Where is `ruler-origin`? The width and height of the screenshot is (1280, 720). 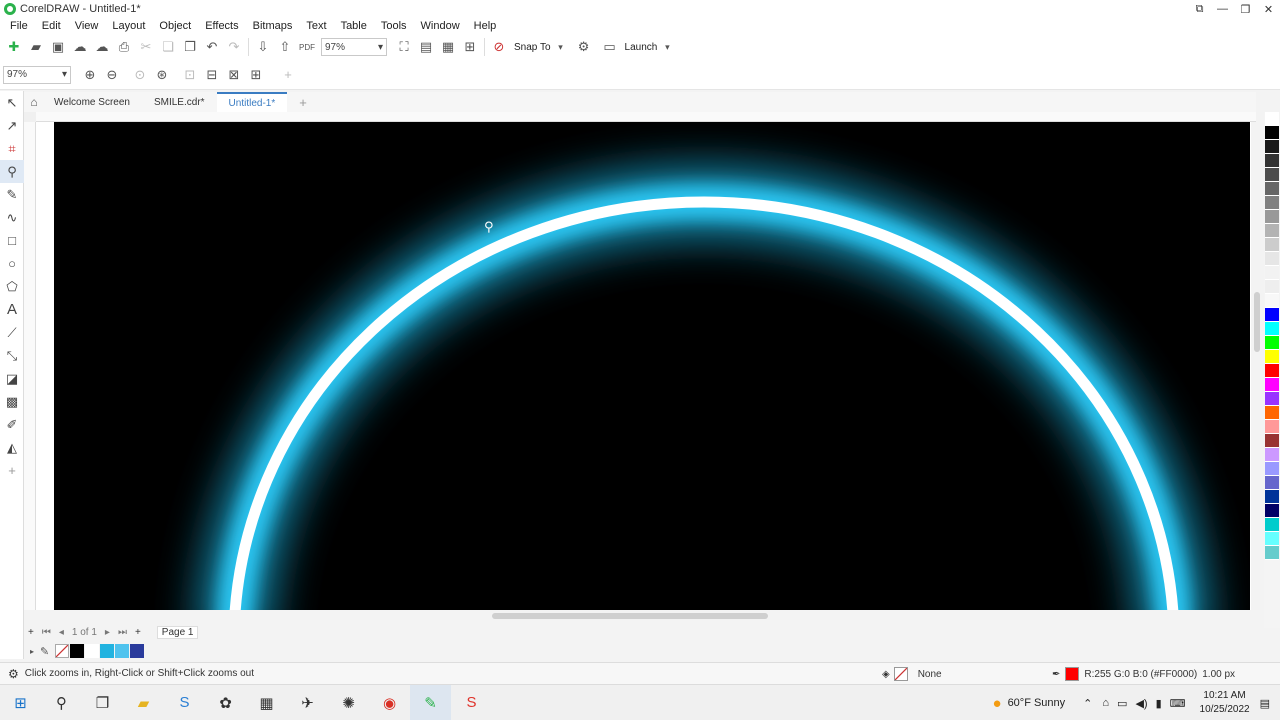
ruler-origin is located at coordinates (30, 117).